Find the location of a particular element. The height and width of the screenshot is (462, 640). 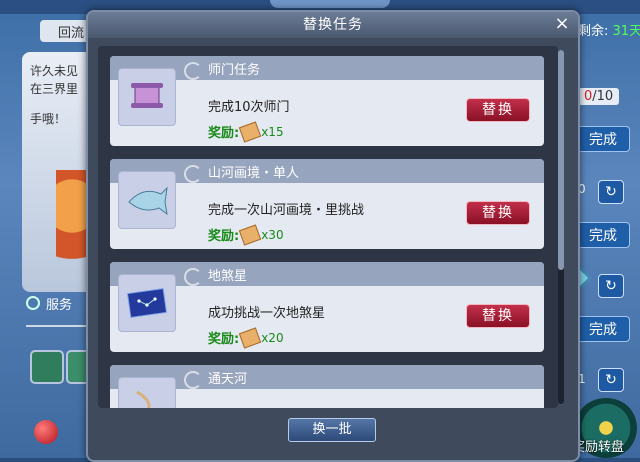

service-section: 服务 is located at coordinates (49, 303).